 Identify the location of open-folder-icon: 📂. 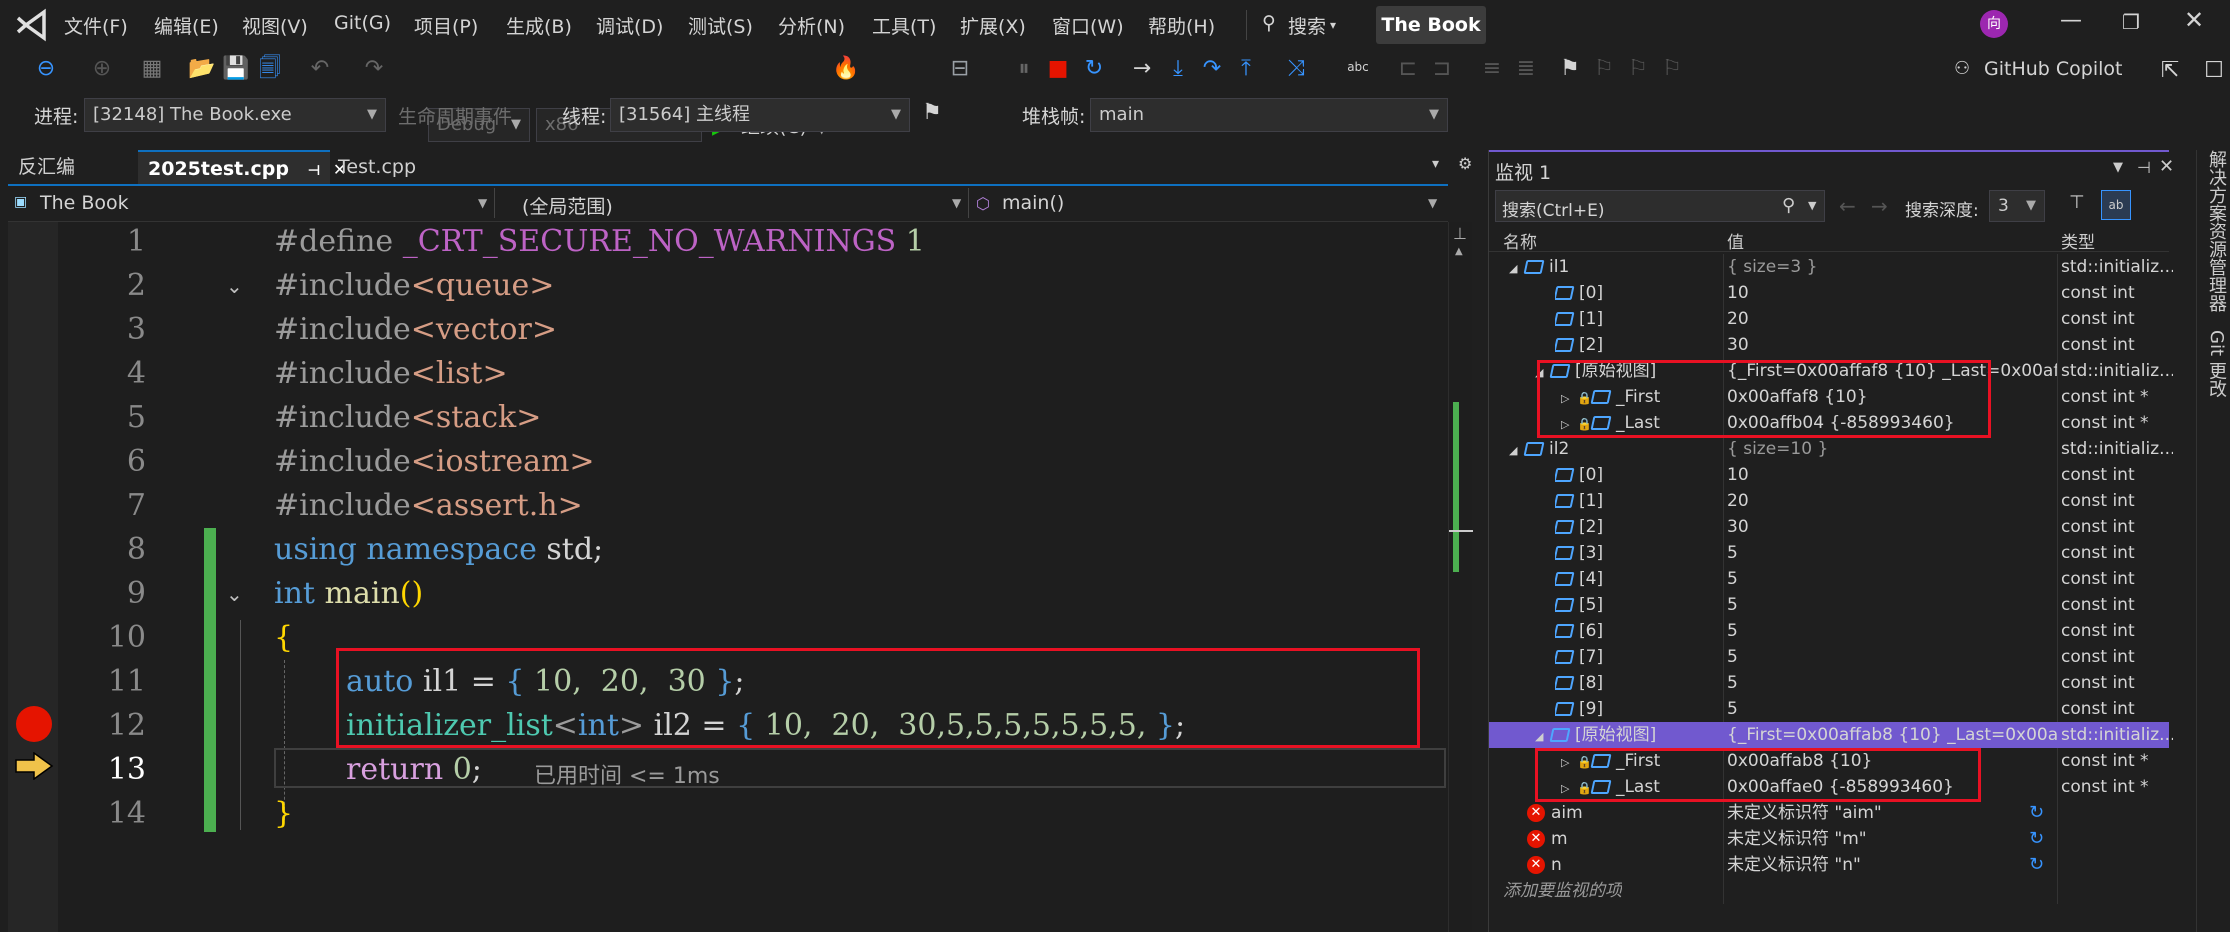
(202, 69).